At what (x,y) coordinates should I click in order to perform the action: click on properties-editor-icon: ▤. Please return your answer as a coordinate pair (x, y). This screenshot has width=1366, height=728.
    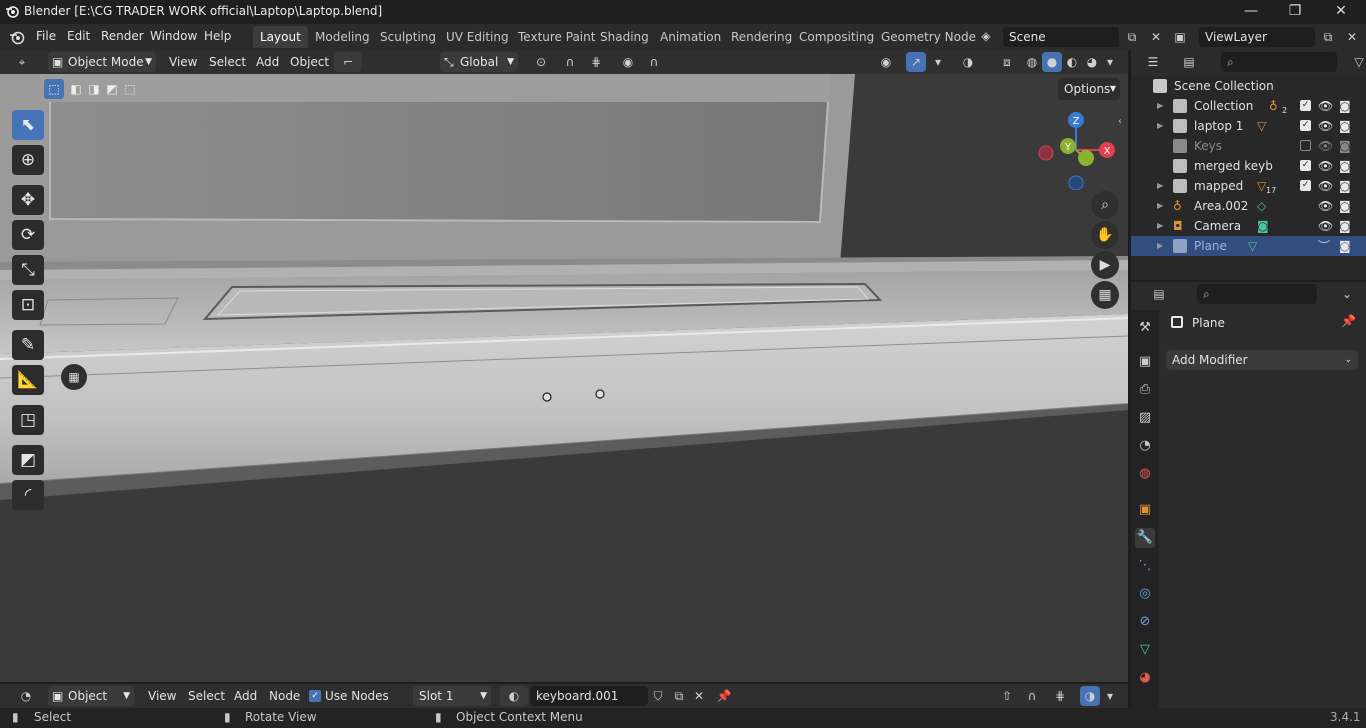
    Looking at the image, I should click on (1159, 294).